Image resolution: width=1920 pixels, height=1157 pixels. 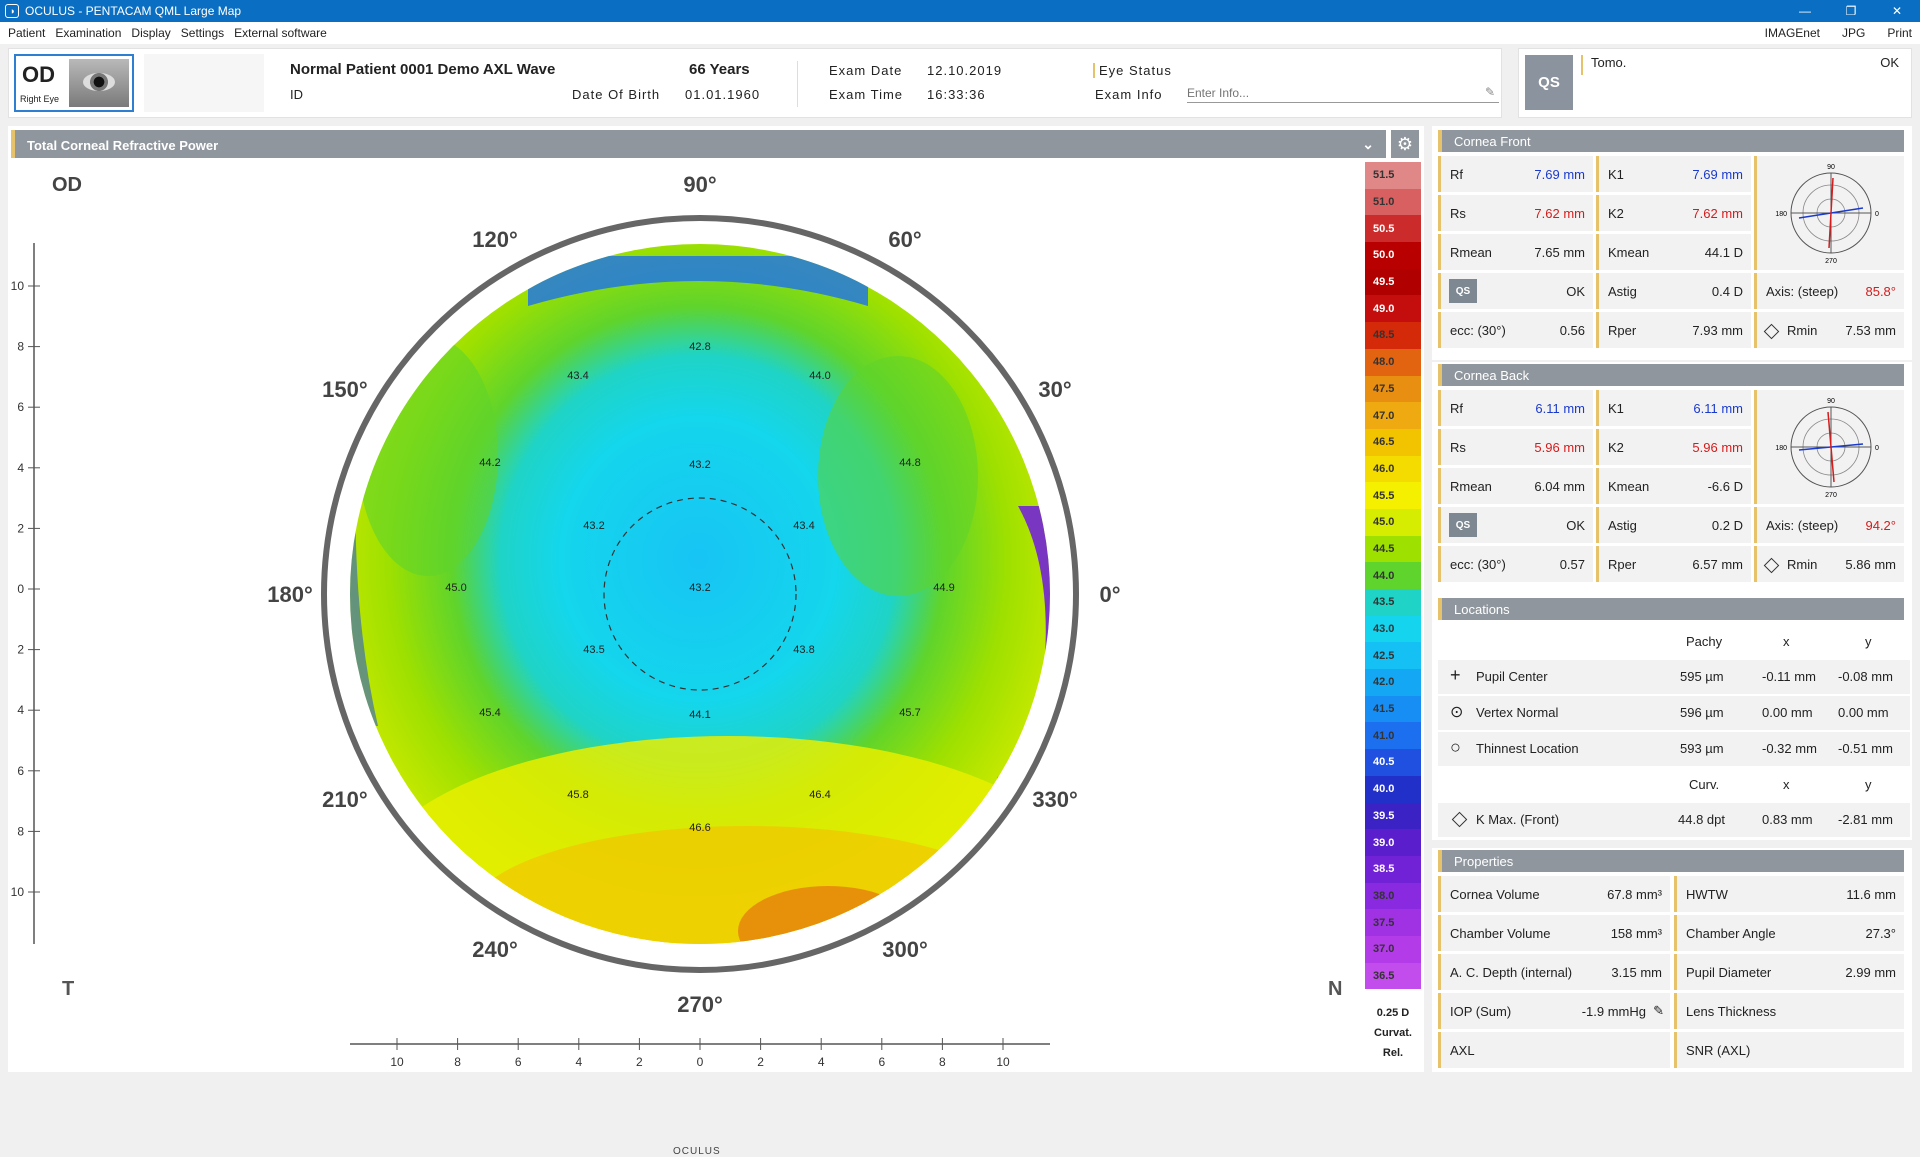 What do you see at coordinates (1674, 713) in the screenshot?
I see `location-row-vertex-normal: ⊙ Vertex Normal 596 µm 0.00 mm 0.00 mm` at bounding box center [1674, 713].